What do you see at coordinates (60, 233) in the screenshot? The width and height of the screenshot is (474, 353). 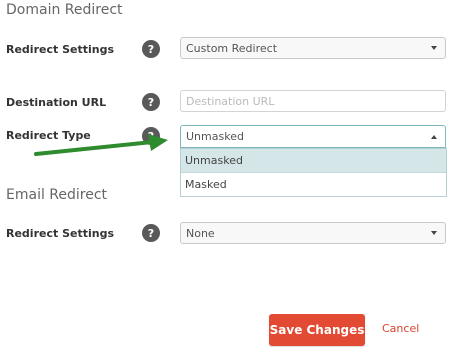 I see `email-redirect-settings-label: Redirect Settings` at bounding box center [60, 233].